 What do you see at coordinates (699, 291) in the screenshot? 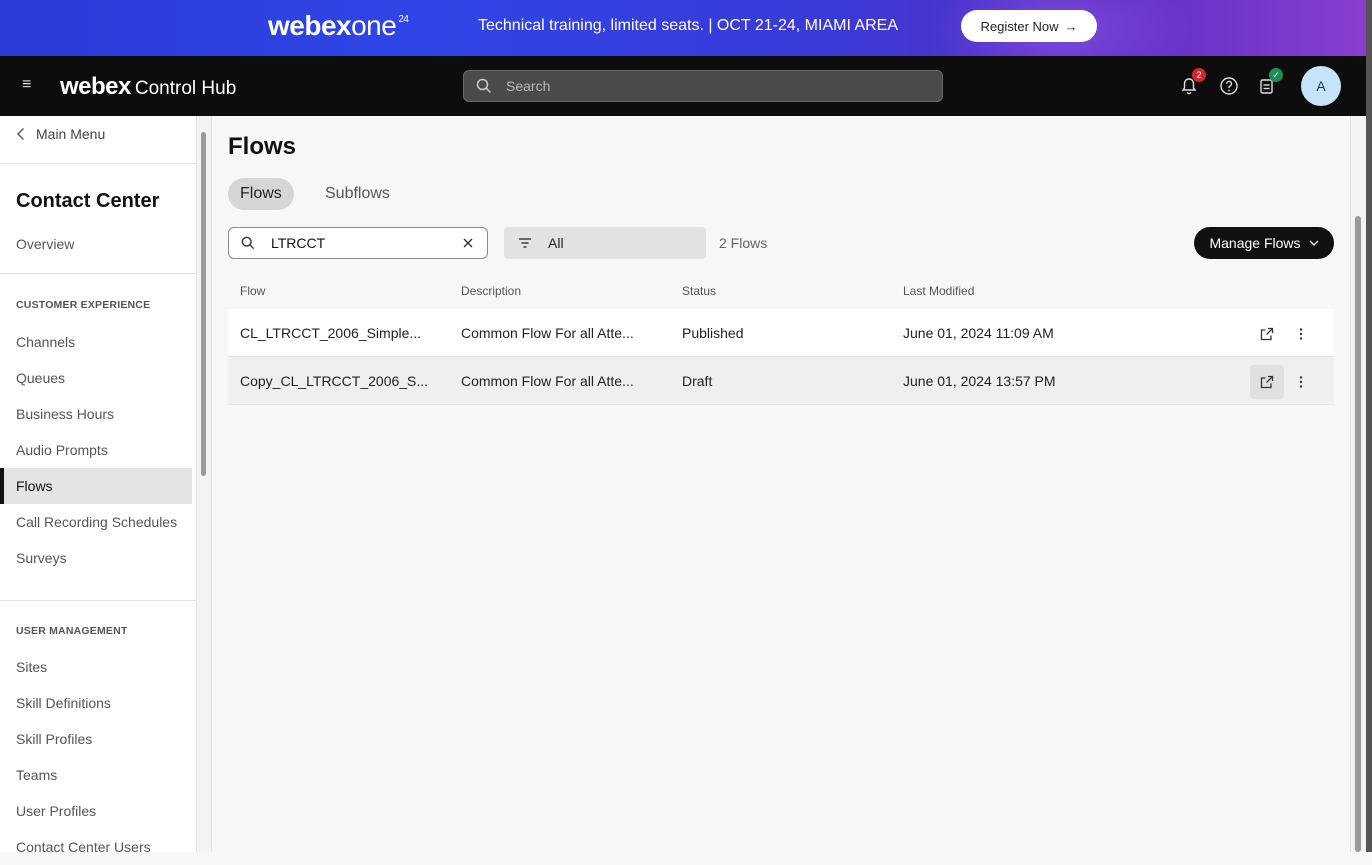
I see `column-header-status: Status` at bounding box center [699, 291].